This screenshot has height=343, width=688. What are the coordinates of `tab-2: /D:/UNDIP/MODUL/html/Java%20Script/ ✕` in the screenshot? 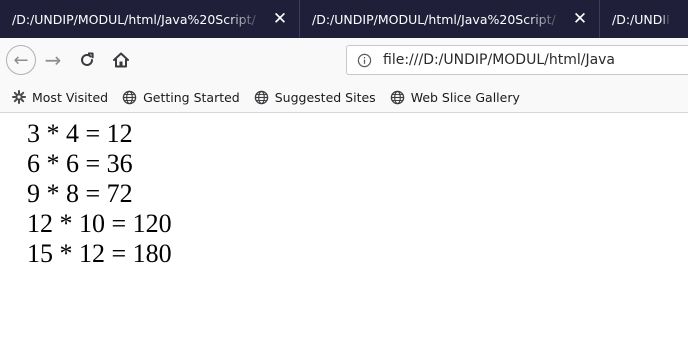 It's located at (450, 19).